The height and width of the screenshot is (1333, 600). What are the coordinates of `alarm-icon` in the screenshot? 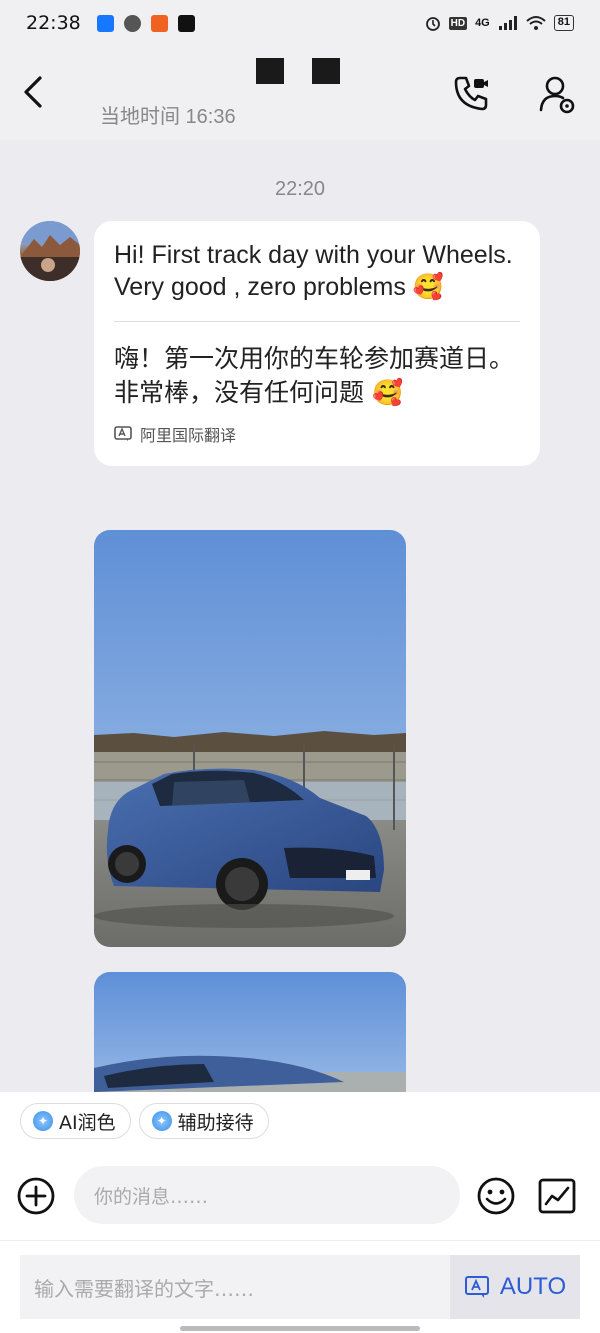 It's located at (432, 24).